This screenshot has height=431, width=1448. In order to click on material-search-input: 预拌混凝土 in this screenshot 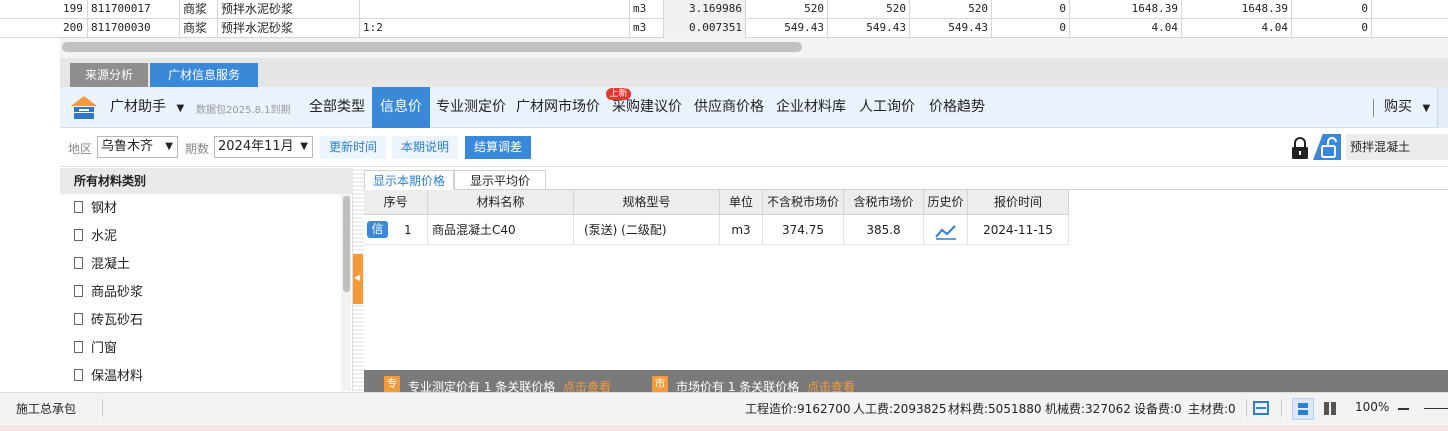, I will do `click(1397, 147)`.